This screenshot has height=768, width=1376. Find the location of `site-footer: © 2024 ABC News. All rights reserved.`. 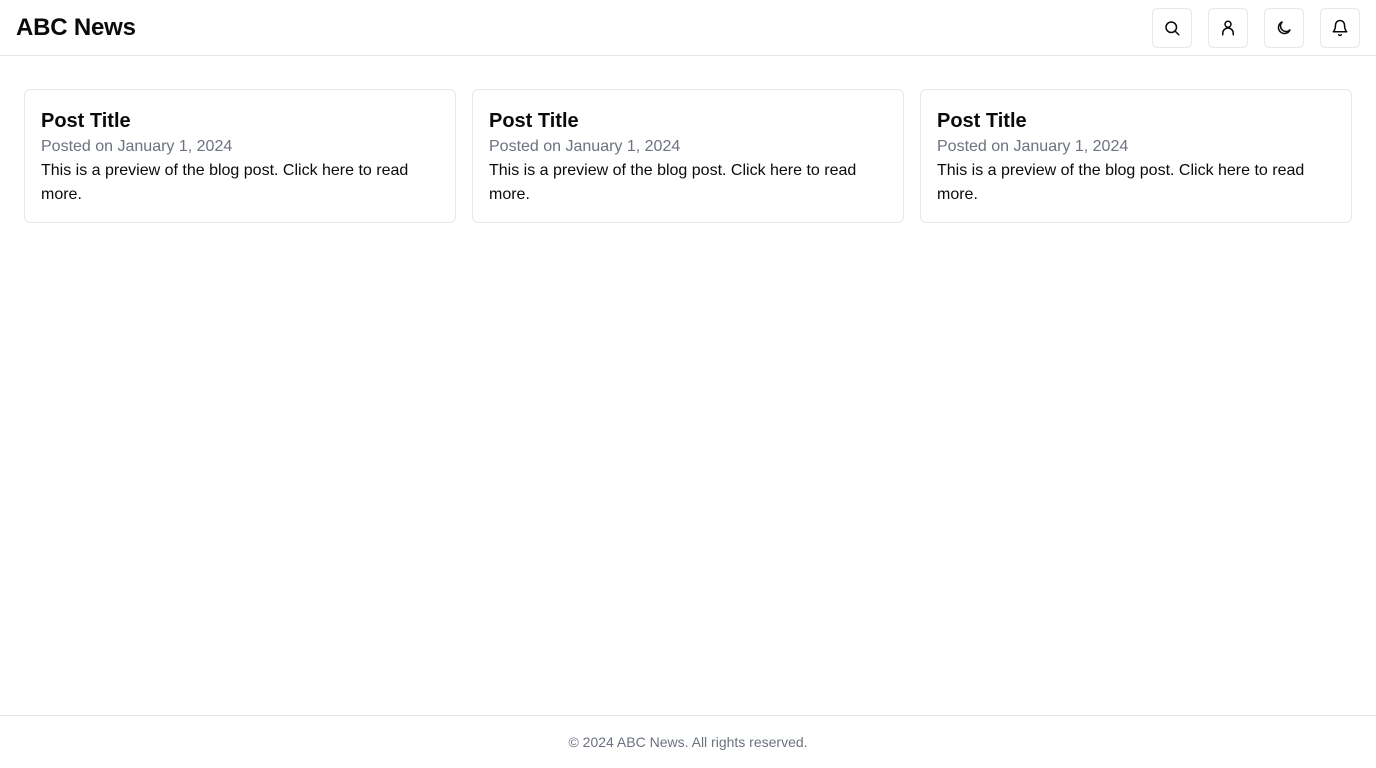

site-footer: © 2024 ABC News. All rights reserved. is located at coordinates (688, 741).